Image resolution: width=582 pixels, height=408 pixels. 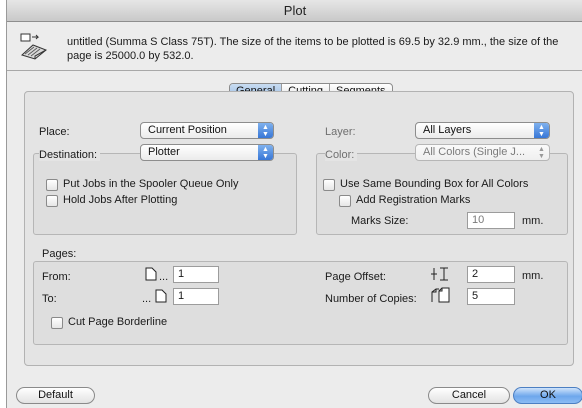 What do you see at coordinates (440, 295) in the screenshot?
I see `copies-icon` at bounding box center [440, 295].